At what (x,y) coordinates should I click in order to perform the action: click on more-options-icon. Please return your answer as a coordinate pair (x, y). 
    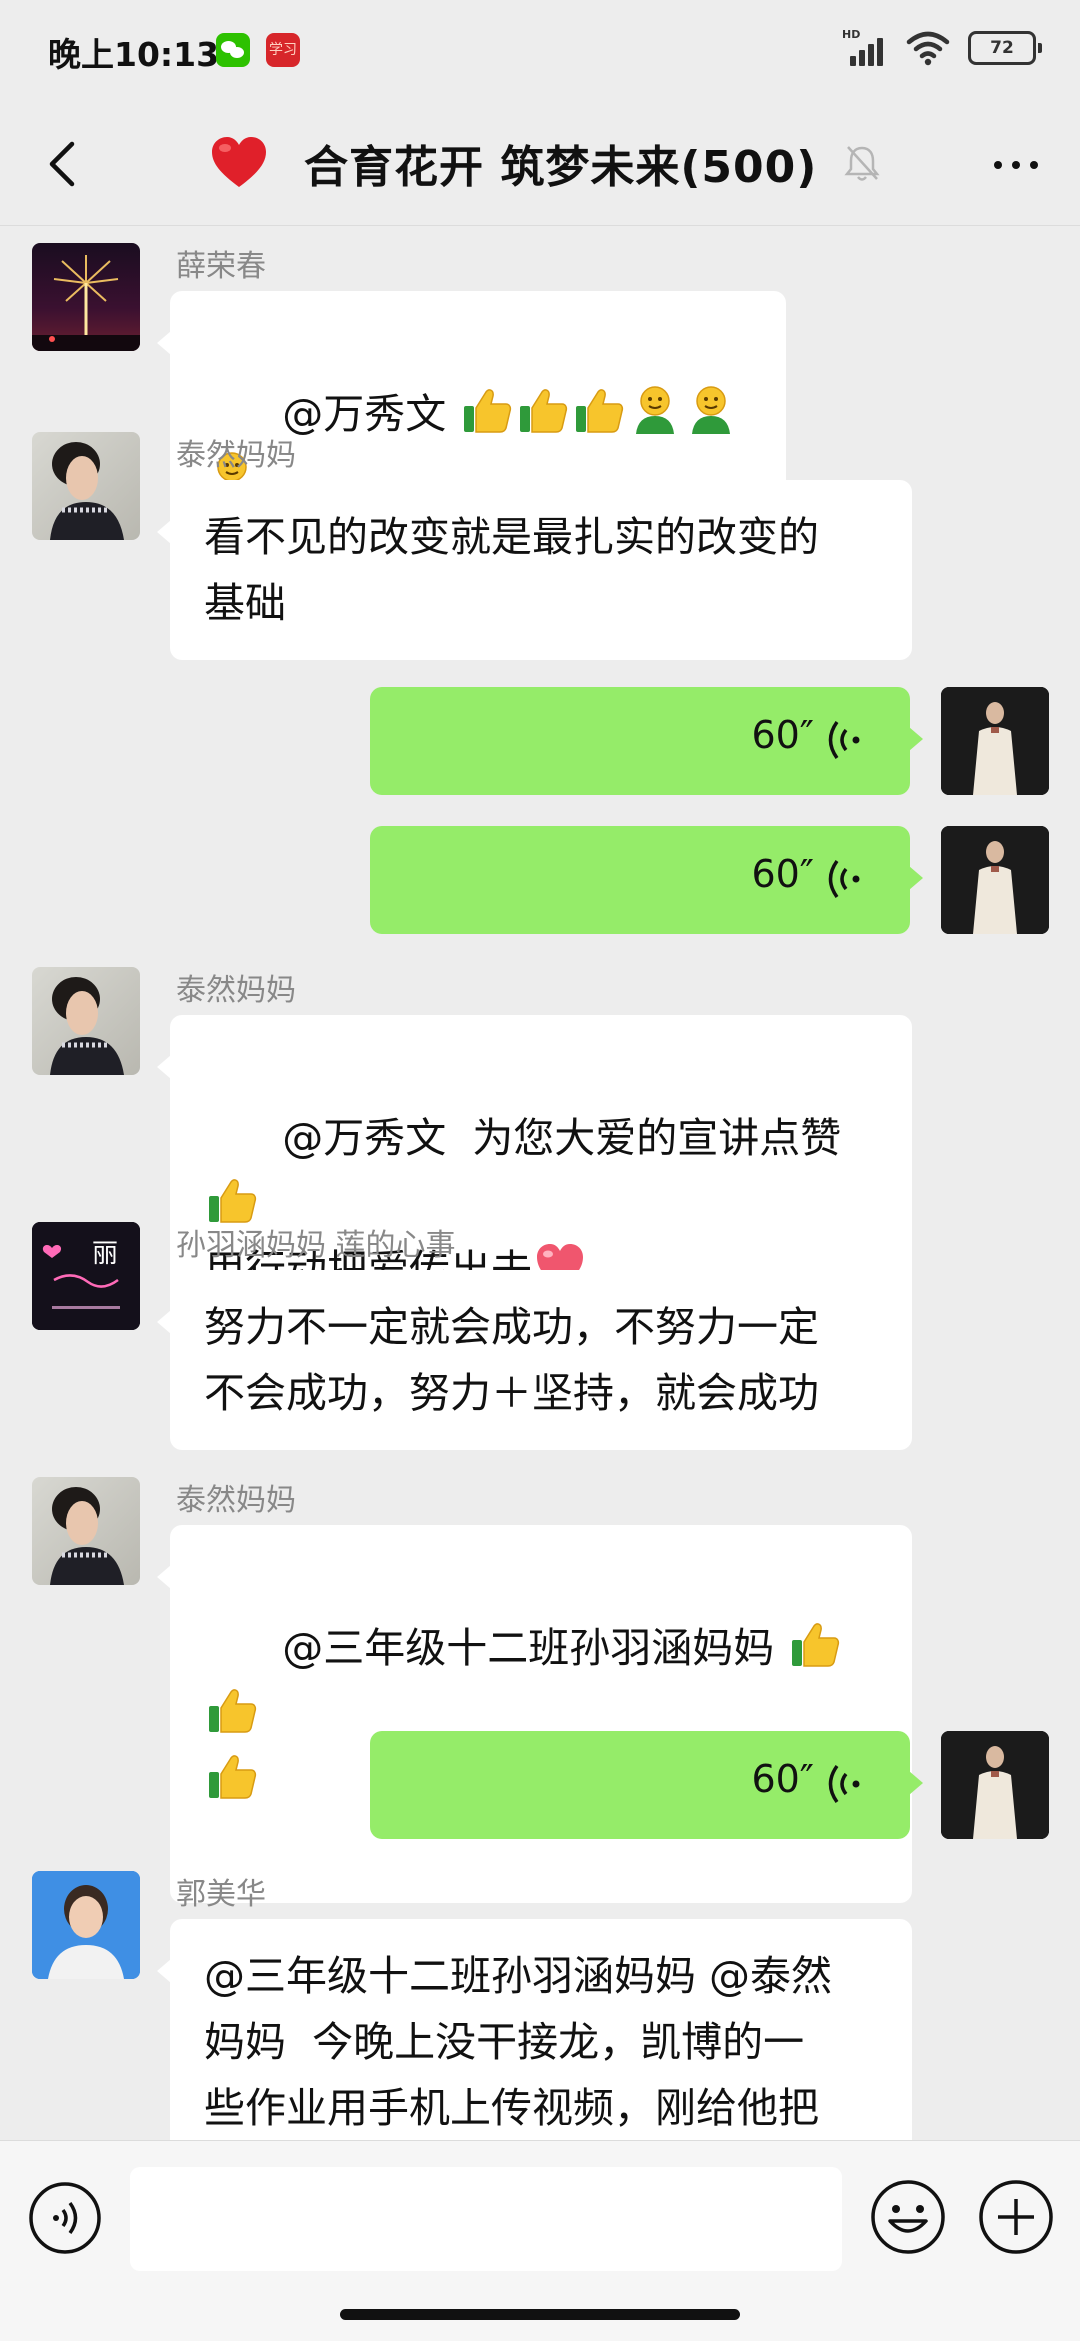
    Looking at the image, I should click on (1016, 165).